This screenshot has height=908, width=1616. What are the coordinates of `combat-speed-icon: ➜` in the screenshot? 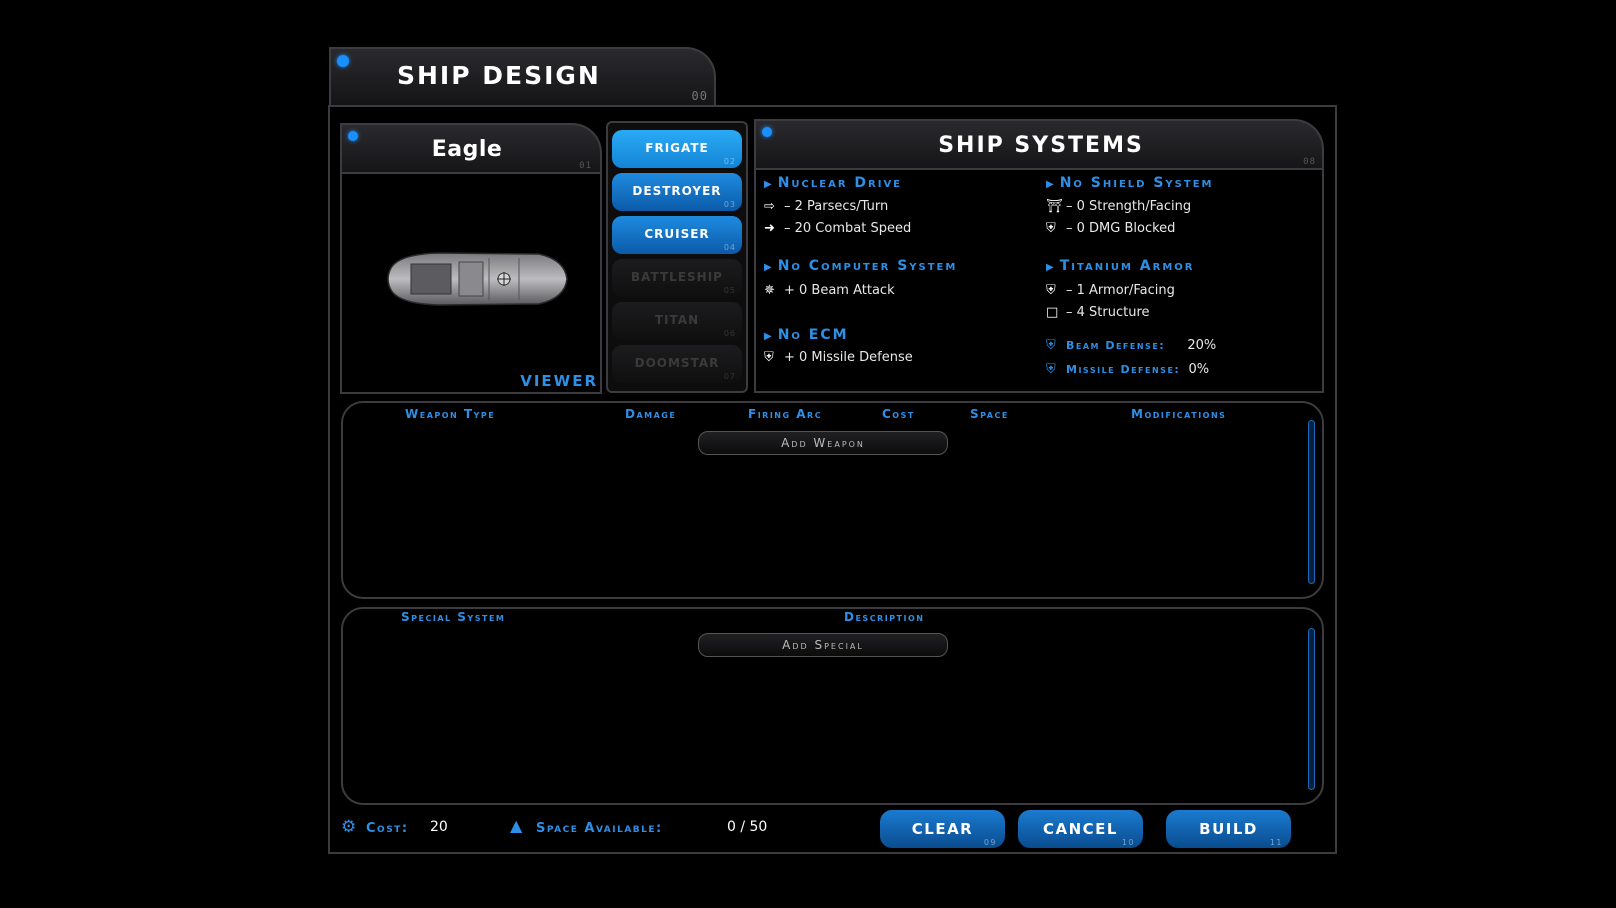 It's located at (769, 228).